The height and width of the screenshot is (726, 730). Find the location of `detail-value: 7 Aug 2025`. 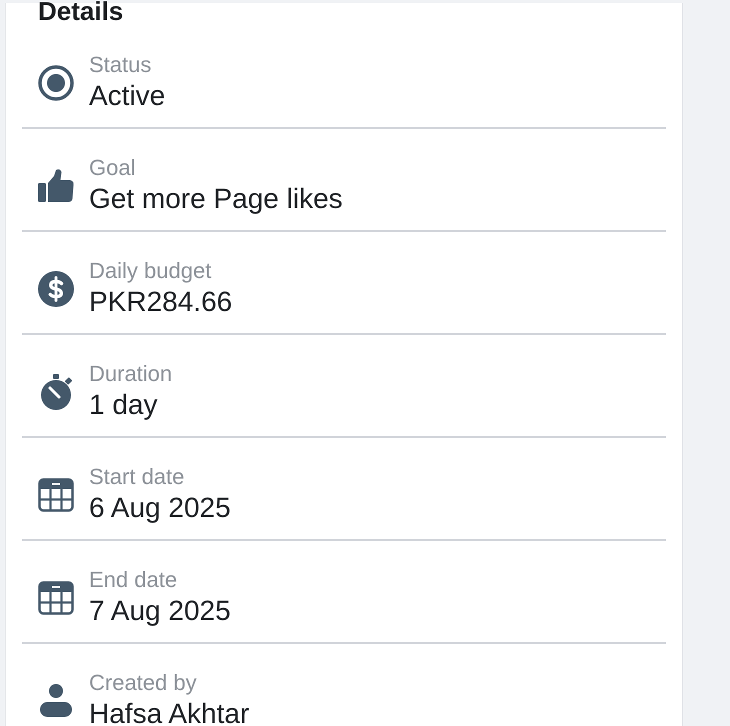

detail-value: 7 Aug 2025 is located at coordinates (160, 611).